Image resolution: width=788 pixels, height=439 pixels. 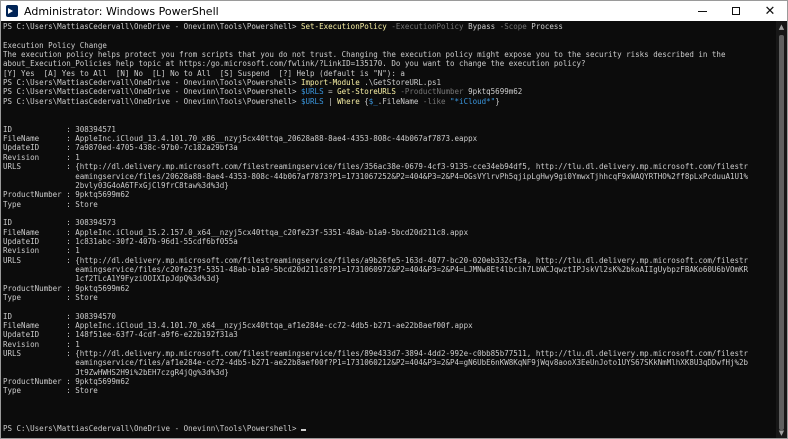 I want to click on console-text: |, so click(x=330, y=101).